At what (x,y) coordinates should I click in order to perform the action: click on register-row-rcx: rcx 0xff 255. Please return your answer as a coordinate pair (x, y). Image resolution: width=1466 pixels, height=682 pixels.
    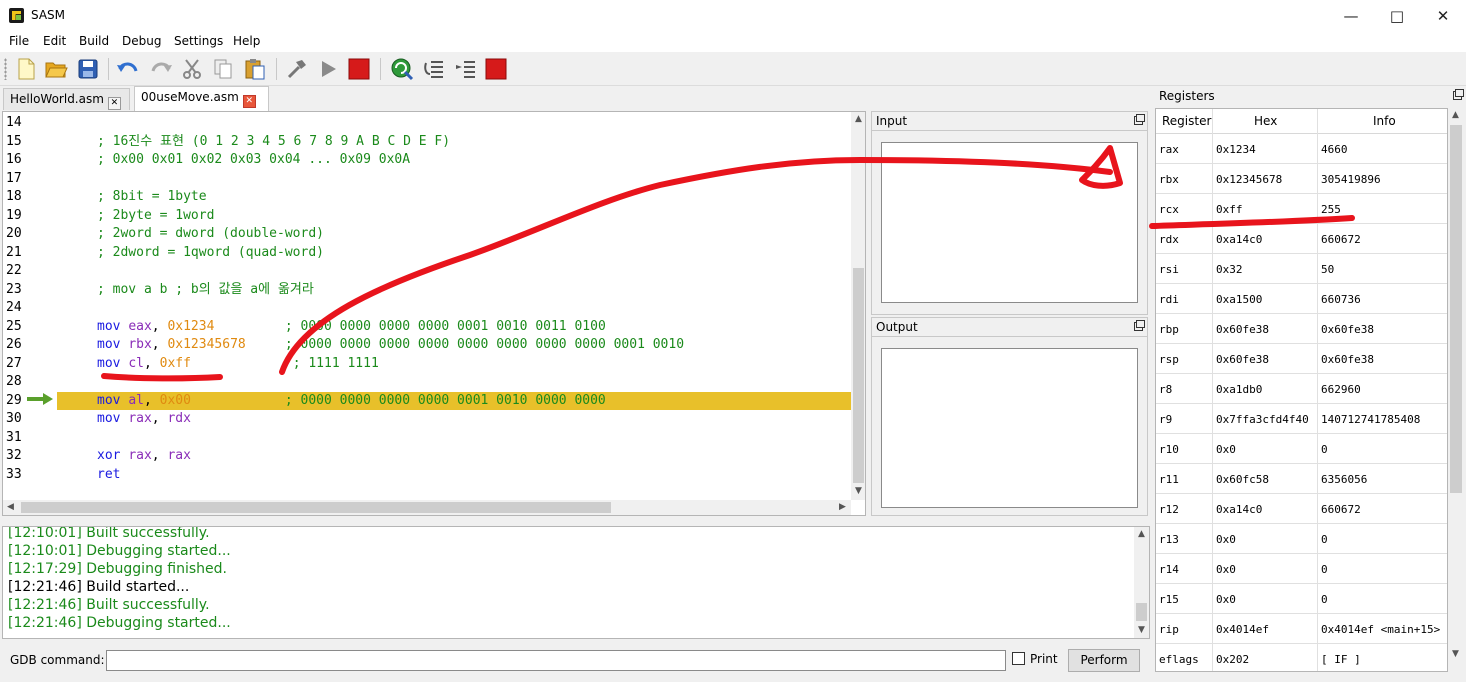
    Looking at the image, I should click on (1301, 209).